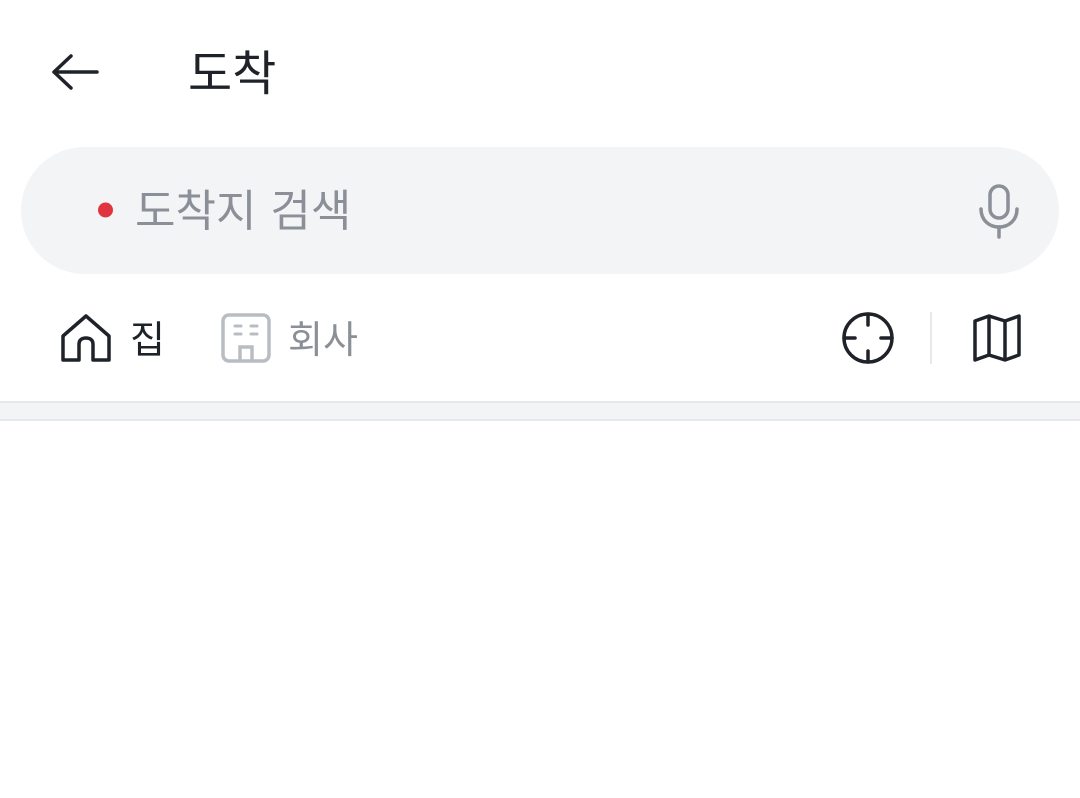 This screenshot has height=798, width=1080. Describe the element at coordinates (147, 340) in the screenshot. I see `home-label: 집` at that location.